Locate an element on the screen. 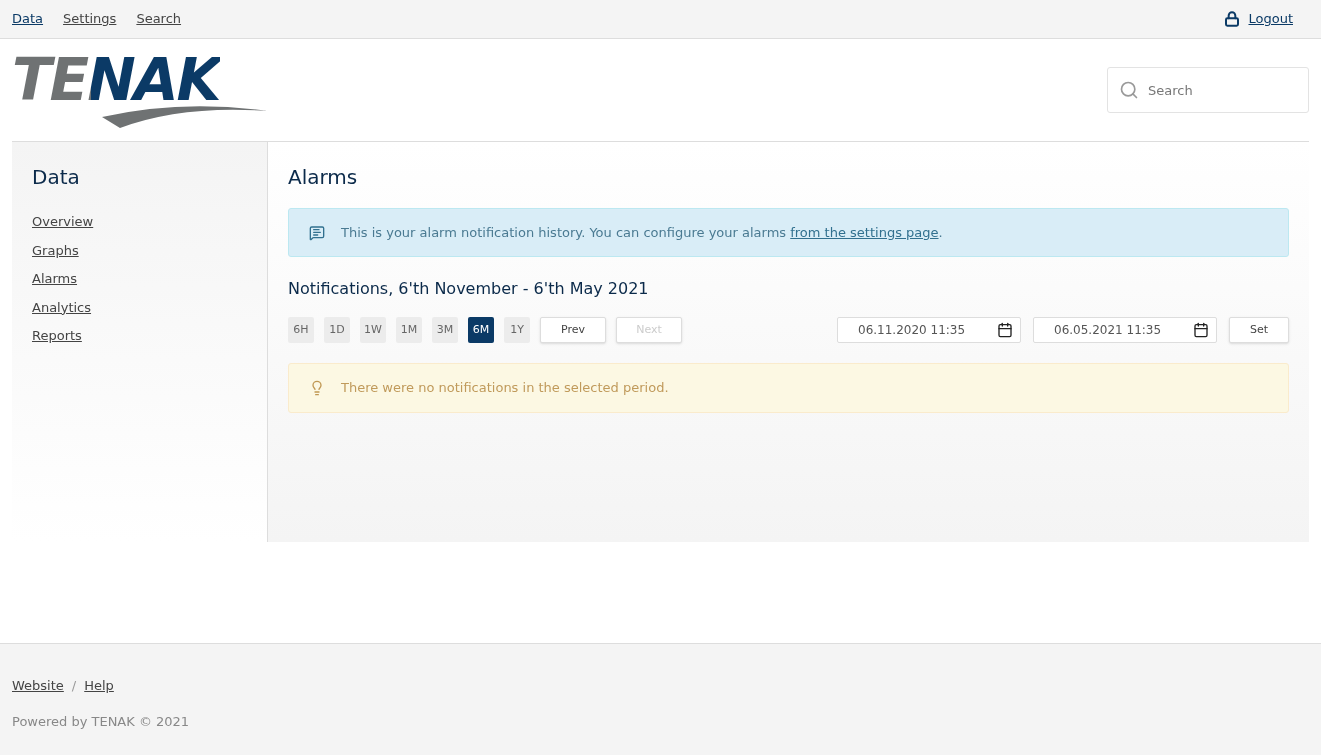  nav-link: Data is located at coordinates (28, 19).